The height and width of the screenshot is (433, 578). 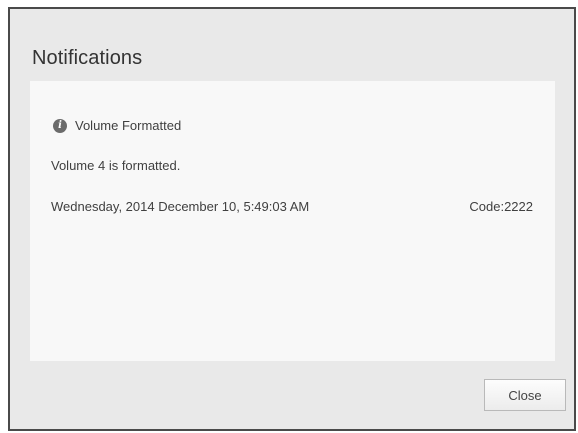 I want to click on notification-header: i Volume Formatted, so click(x=117, y=125).